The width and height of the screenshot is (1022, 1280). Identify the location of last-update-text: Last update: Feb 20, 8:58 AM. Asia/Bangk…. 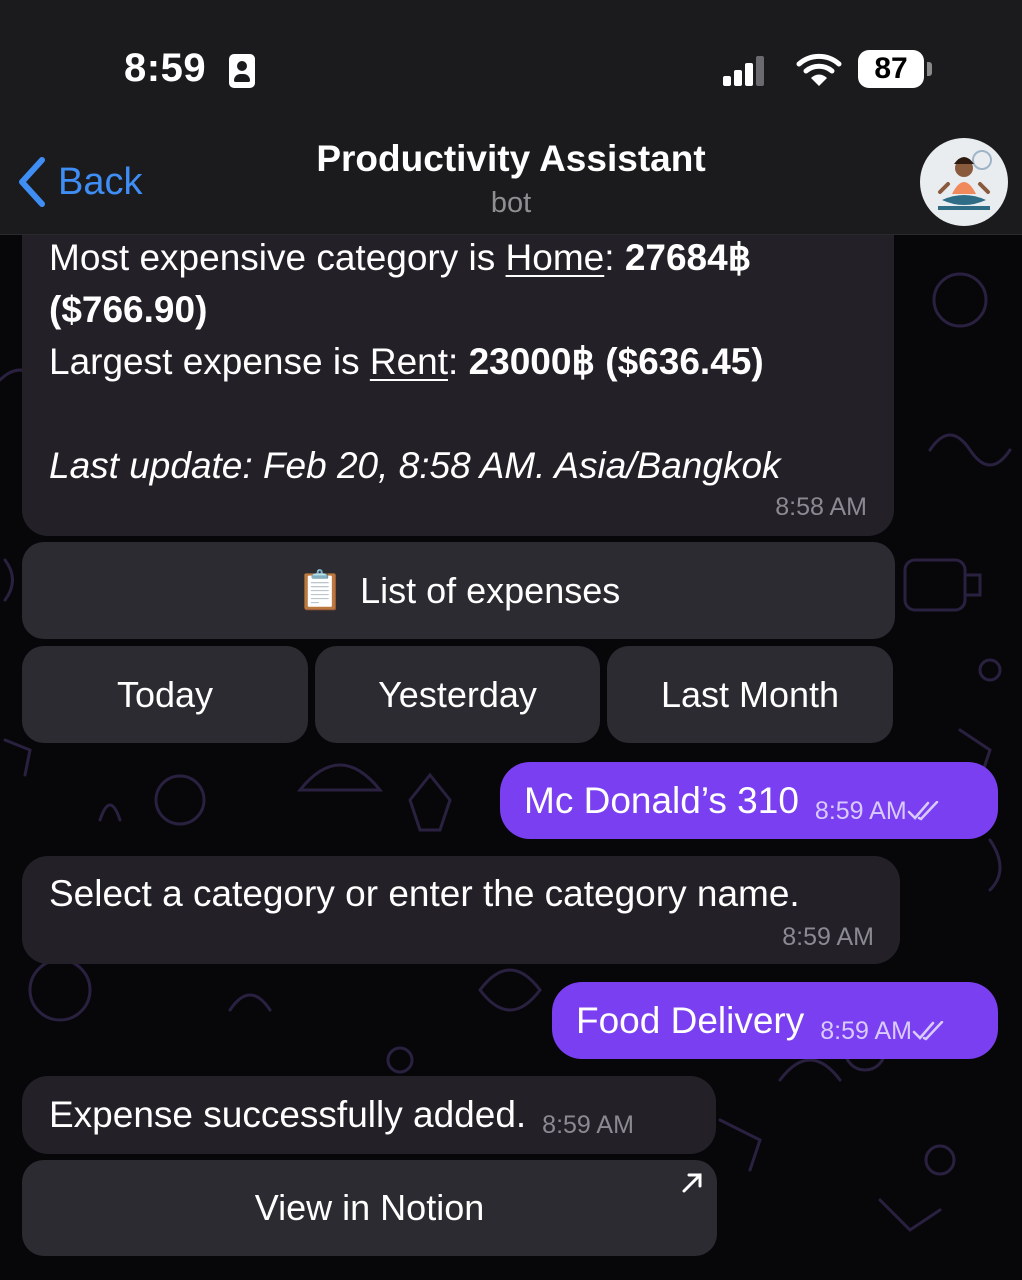
(415, 465).